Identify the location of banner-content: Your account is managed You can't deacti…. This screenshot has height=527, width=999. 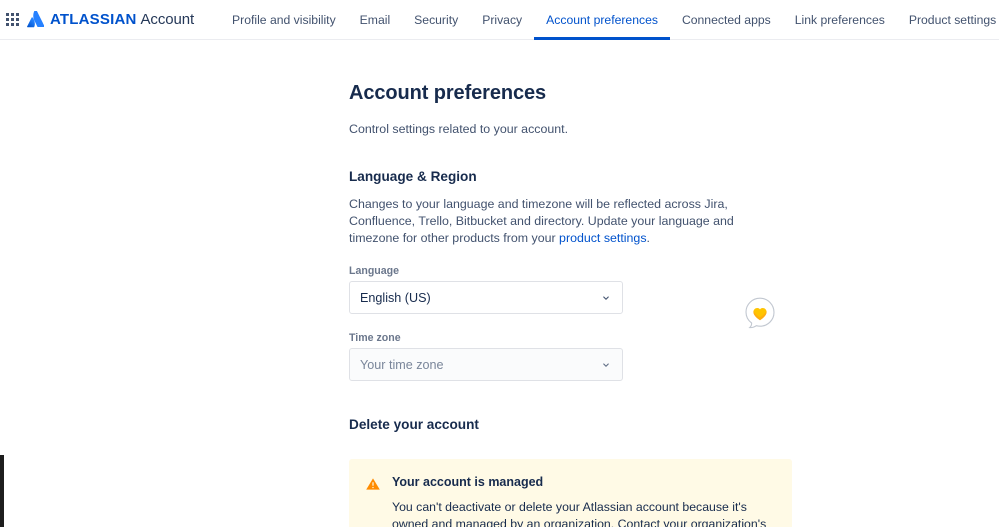
(584, 501).